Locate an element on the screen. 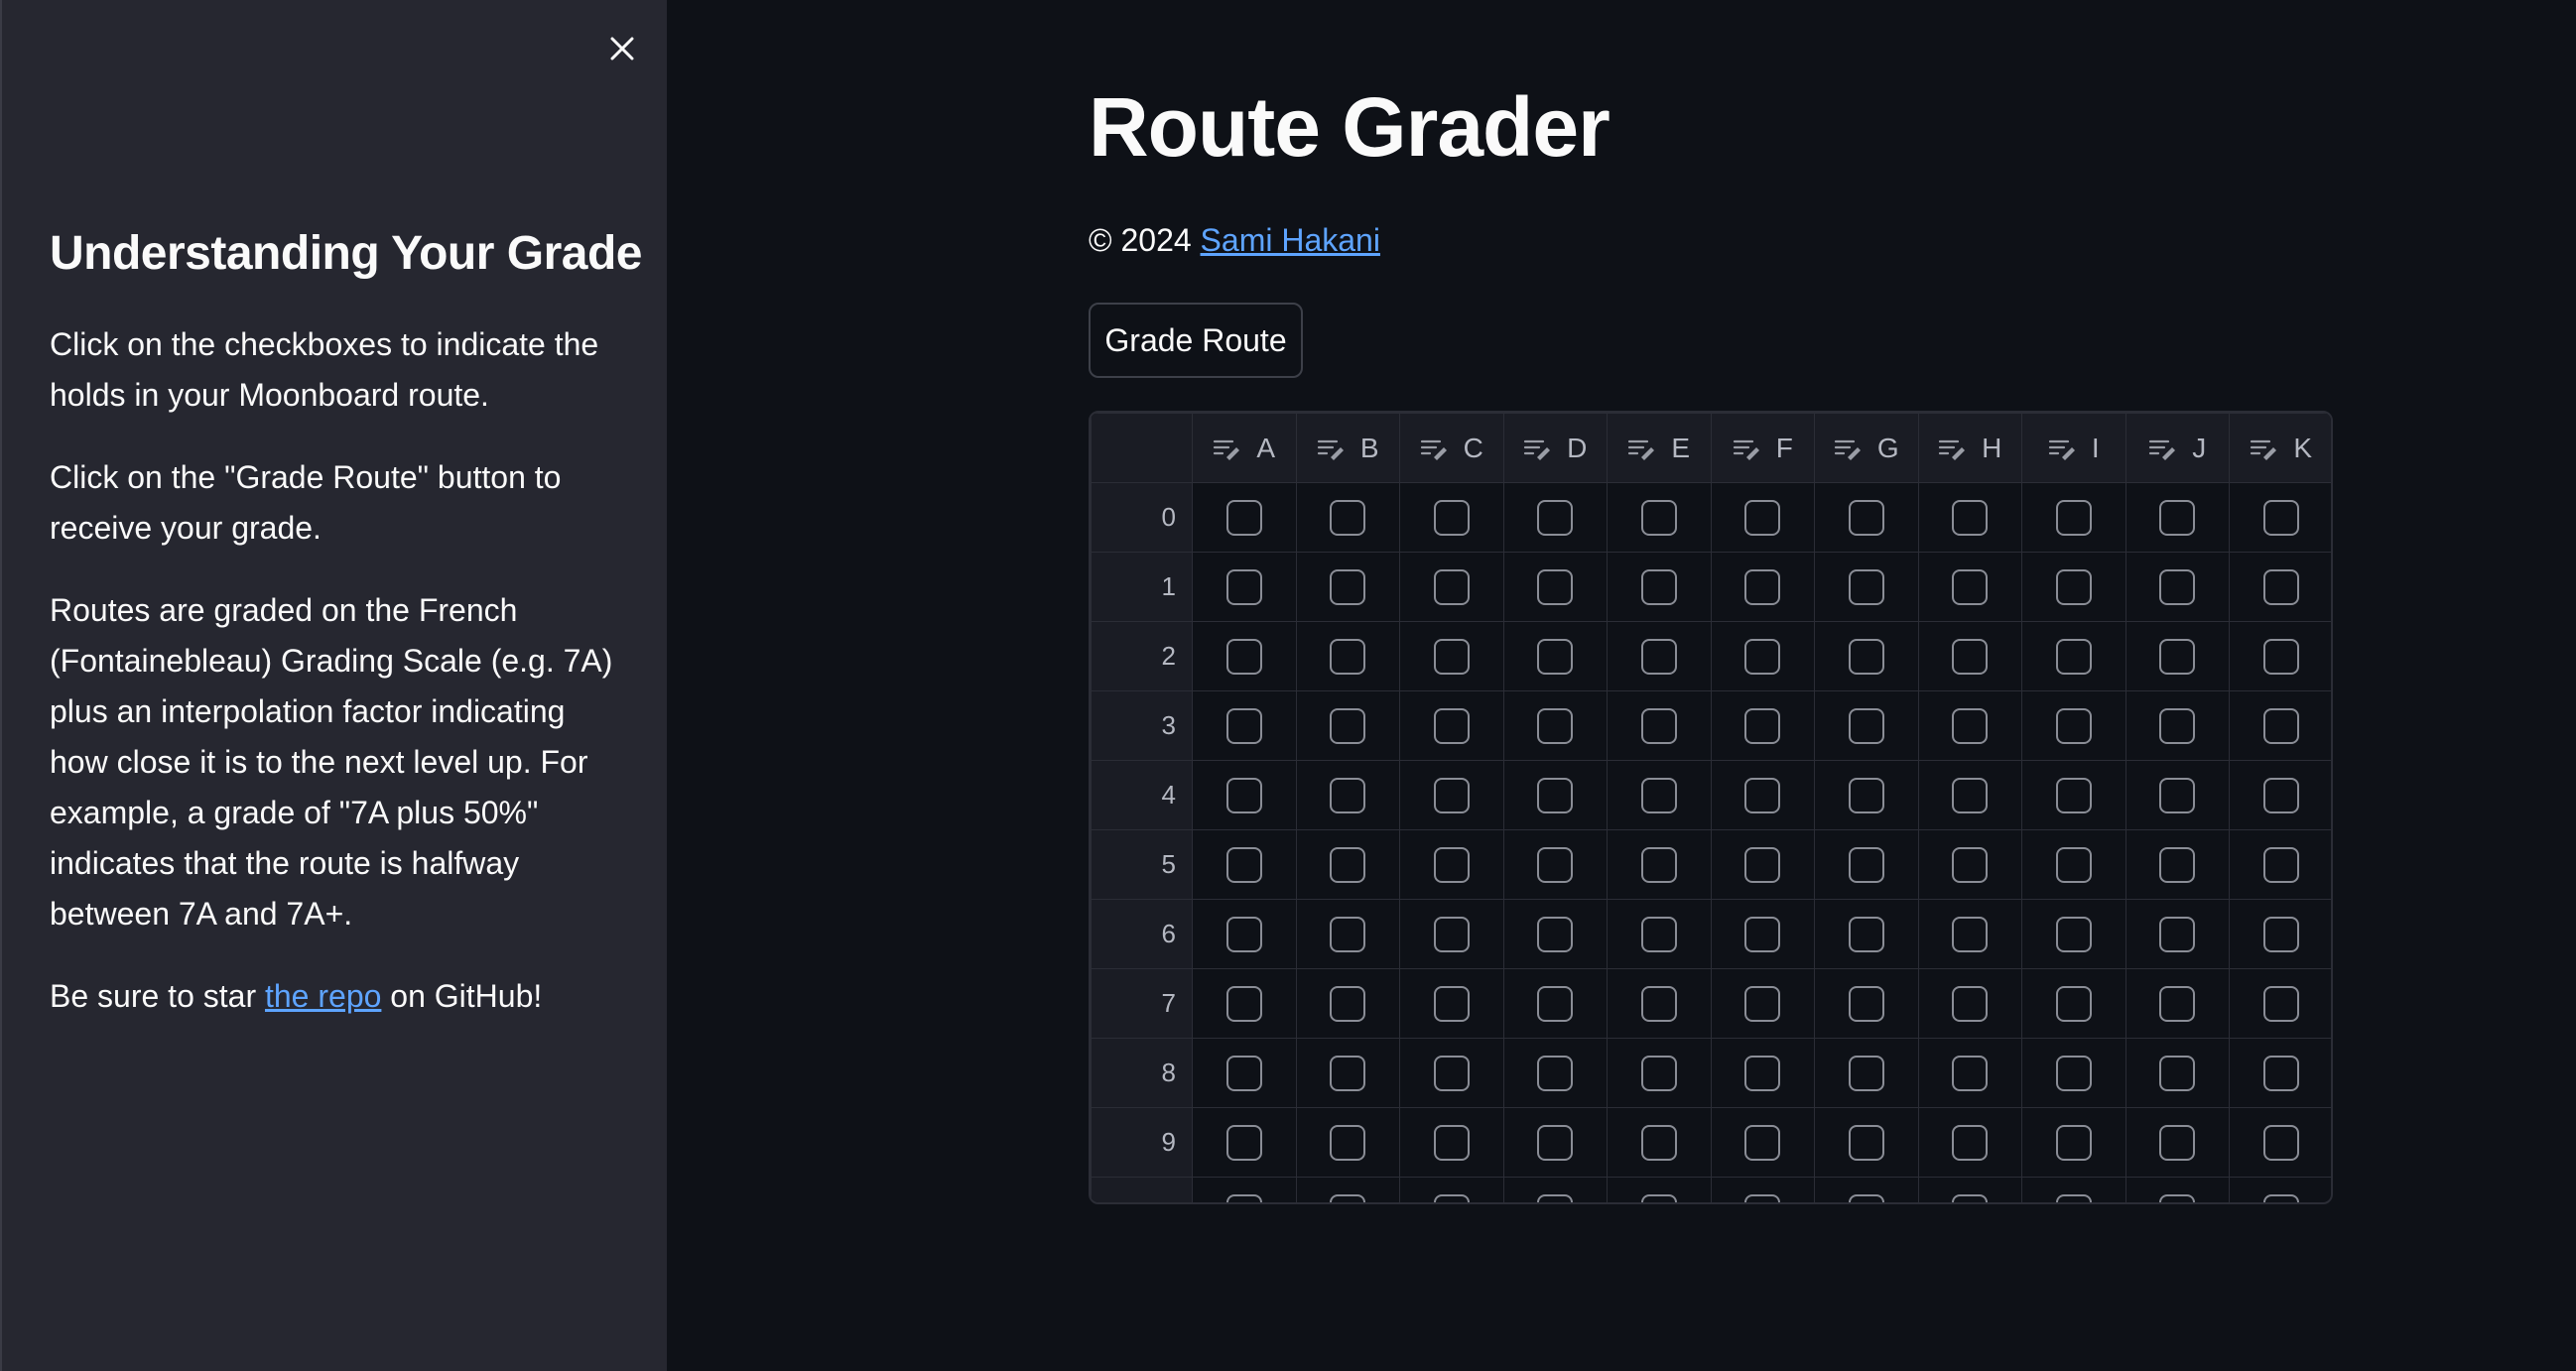  hold-checkbox-e2 is located at coordinates (1659, 656).